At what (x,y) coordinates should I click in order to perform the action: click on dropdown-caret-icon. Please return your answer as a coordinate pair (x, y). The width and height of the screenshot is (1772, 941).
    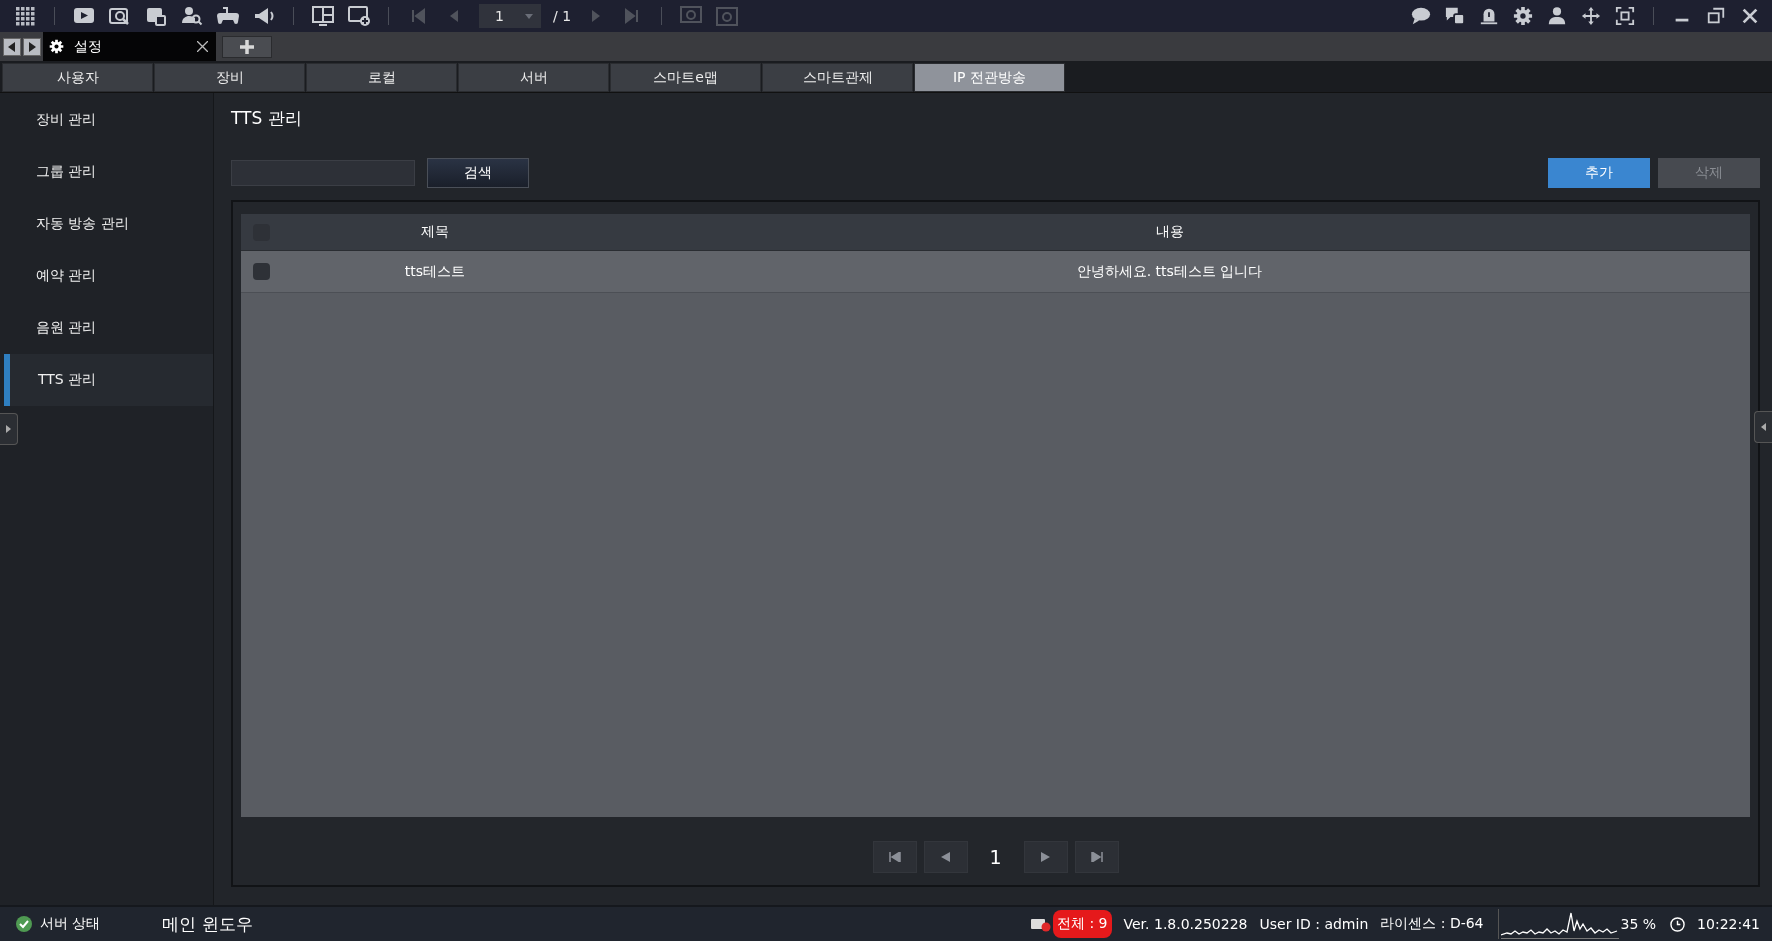
    Looking at the image, I should click on (529, 16).